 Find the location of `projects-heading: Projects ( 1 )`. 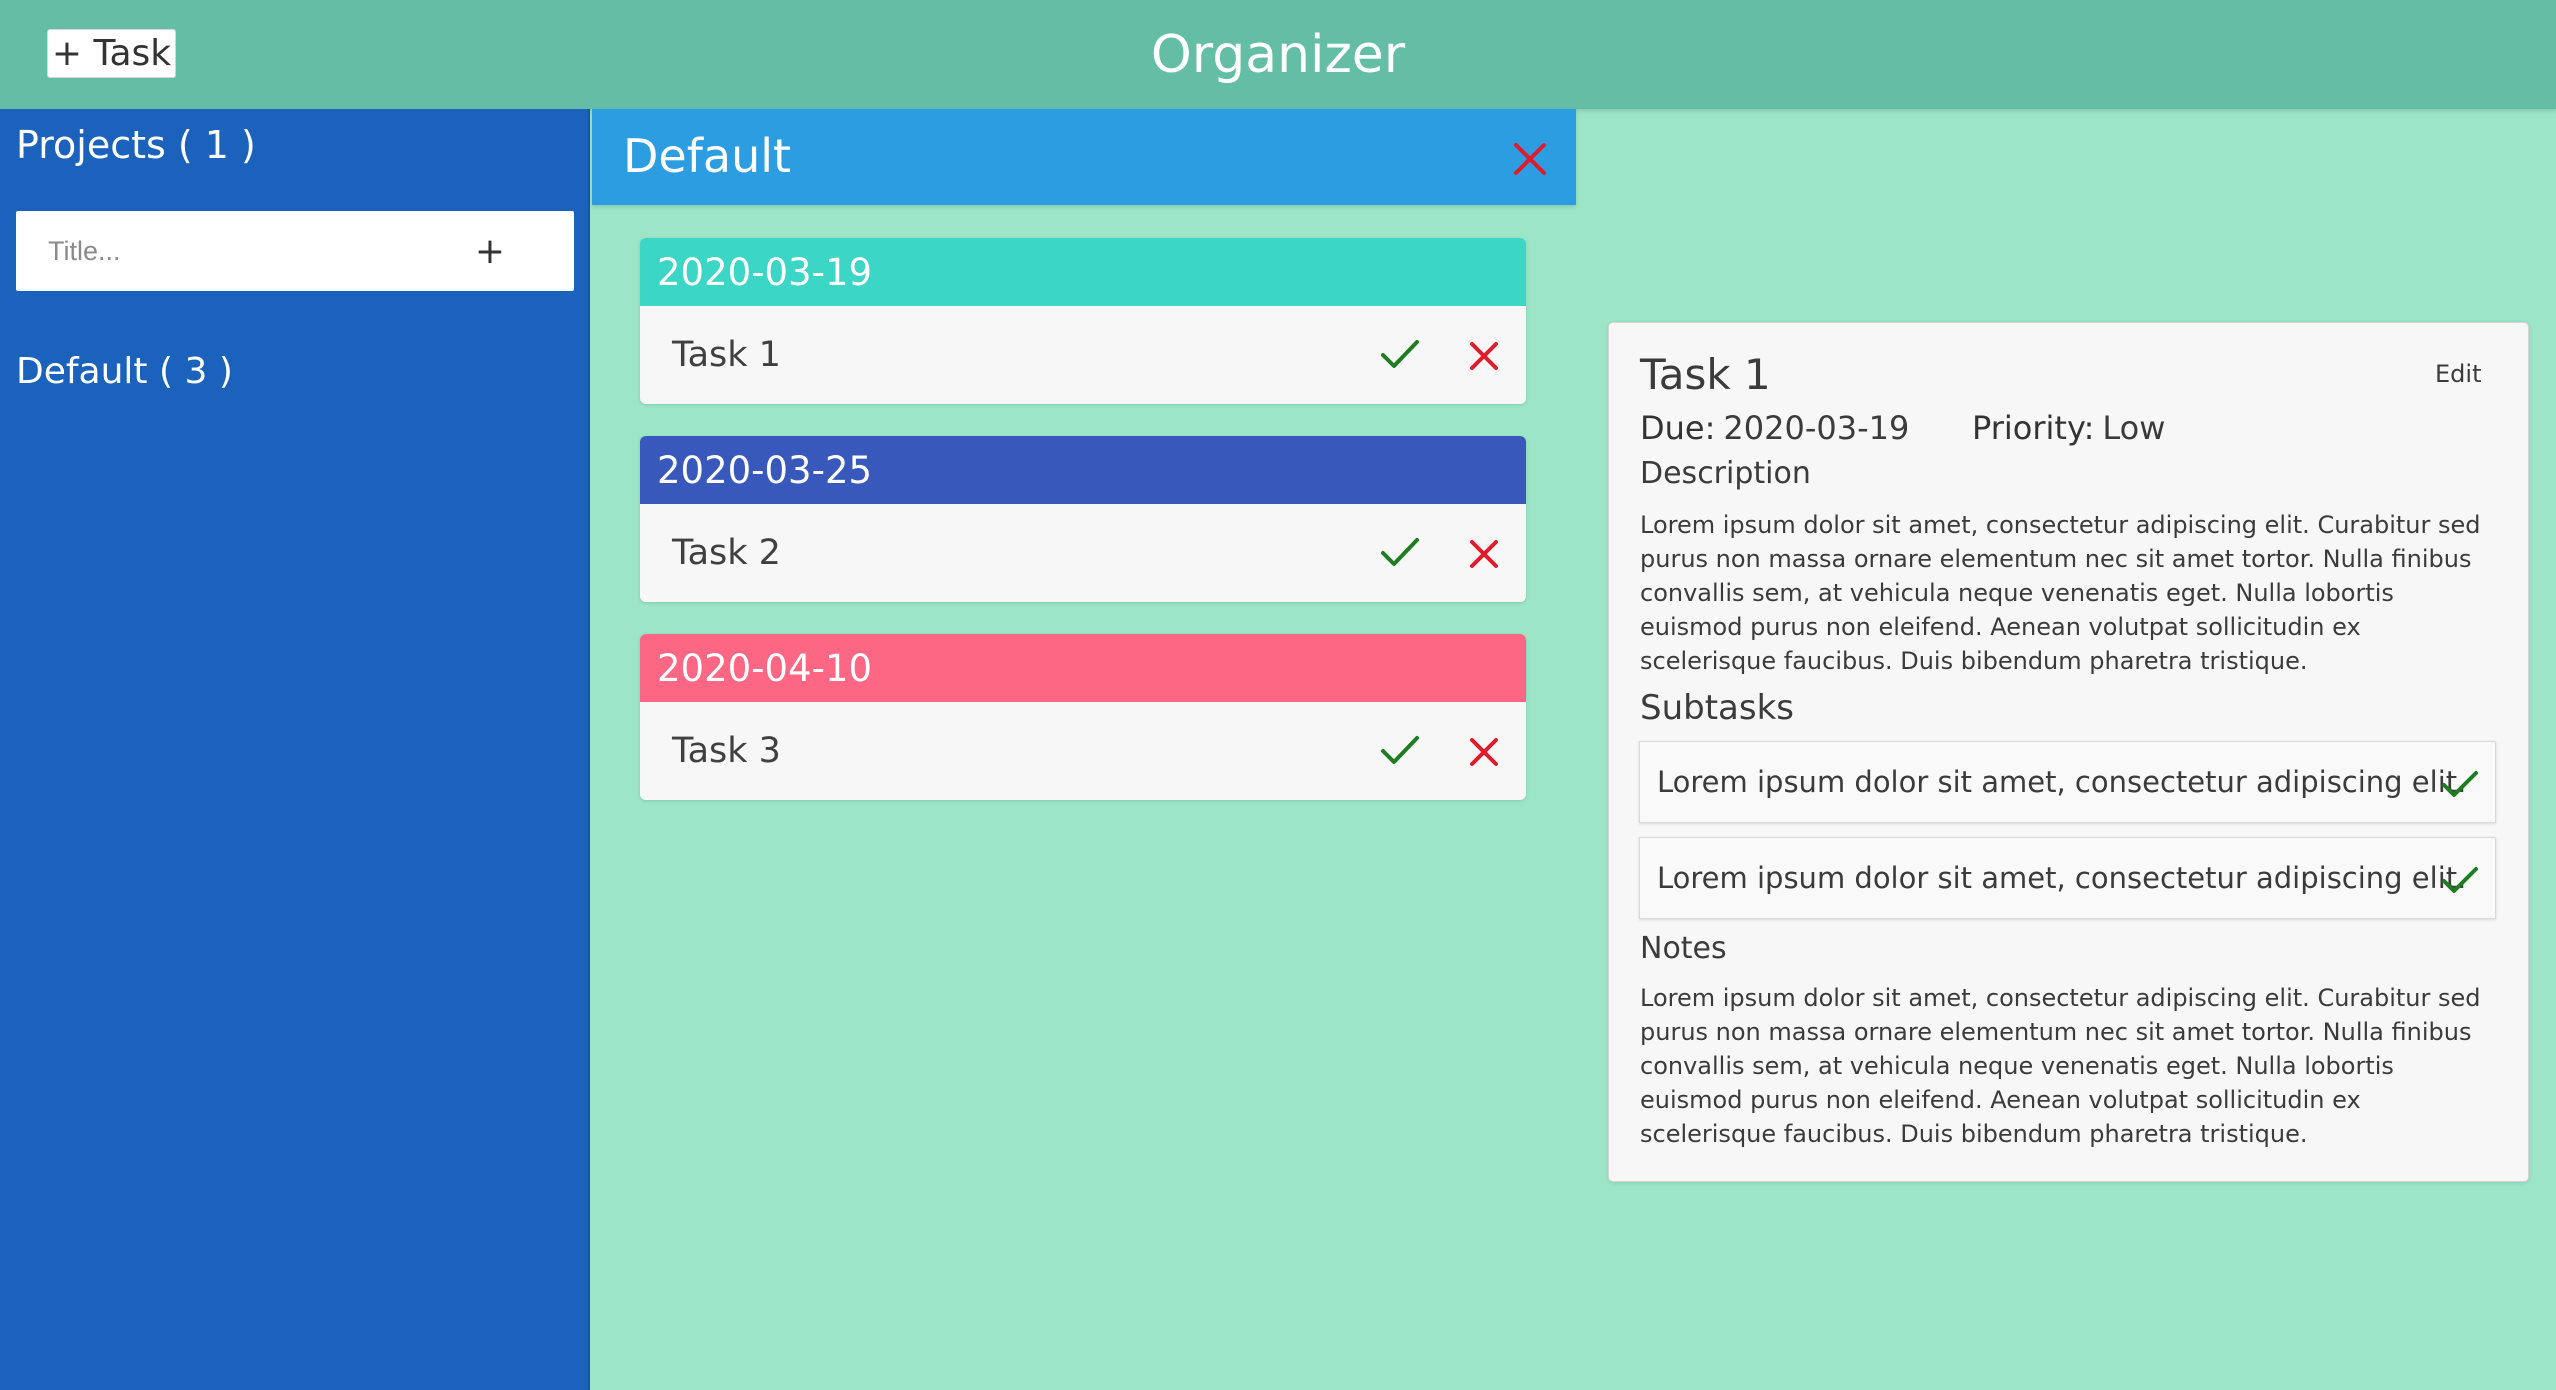

projects-heading: Projects ( 1 ) is located at coordinates (136, 145).